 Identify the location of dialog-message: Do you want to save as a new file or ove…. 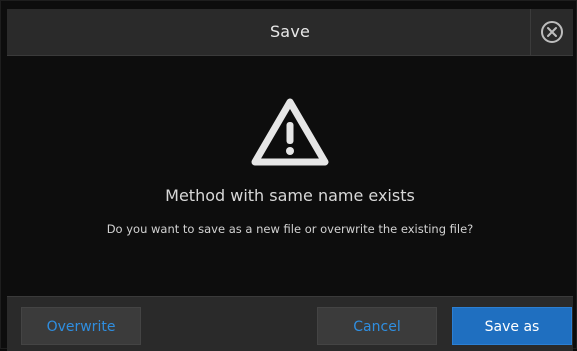
(290, 229).